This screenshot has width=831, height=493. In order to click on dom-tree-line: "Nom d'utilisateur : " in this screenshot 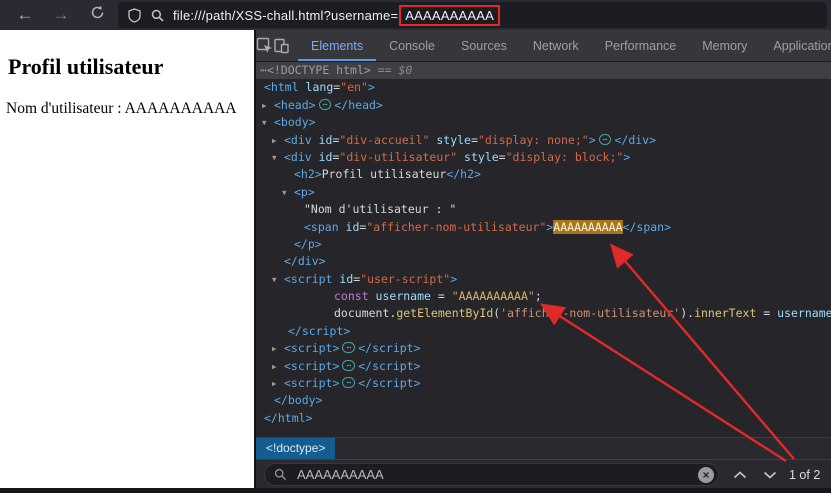, I will do `click(543, 209)`.